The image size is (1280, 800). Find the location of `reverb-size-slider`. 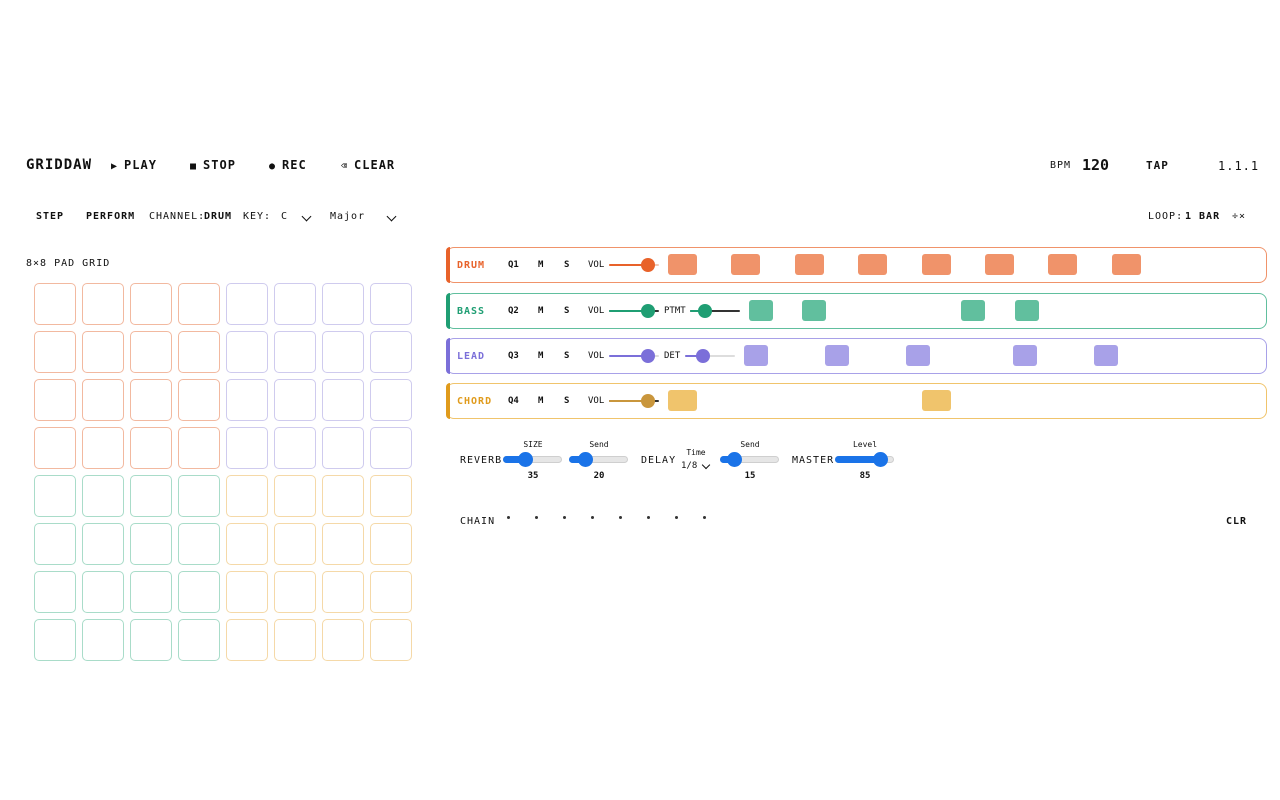

reverb-size-slider is located at coordinates (532, 460).